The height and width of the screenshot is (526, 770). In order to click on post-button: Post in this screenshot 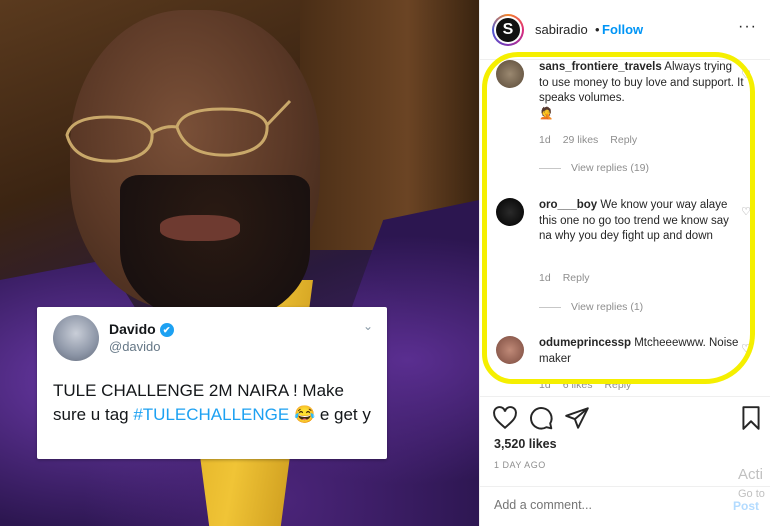, I will do `click(746, 506)`.